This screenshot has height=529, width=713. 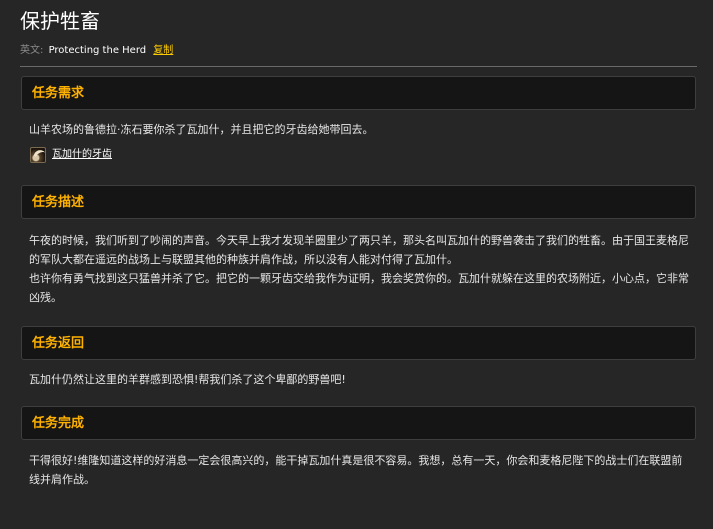 I want to click on quest-title: 保护牲畜, so click(x=60, y=21).